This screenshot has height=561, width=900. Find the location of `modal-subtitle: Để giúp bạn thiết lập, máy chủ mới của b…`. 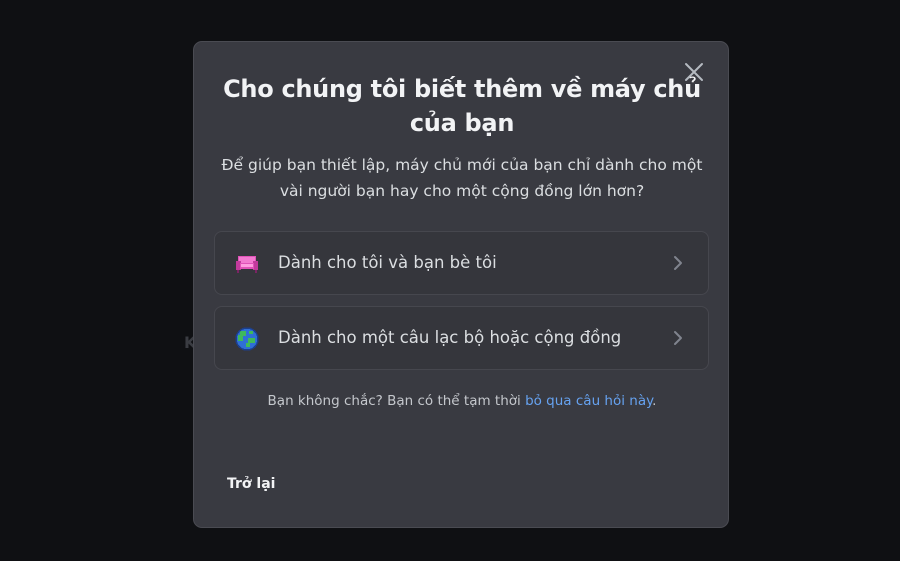

modal-subtitle: Để giúp bạn thiết lập, máy chủ mới của b… is located at coordinates (462, 178).